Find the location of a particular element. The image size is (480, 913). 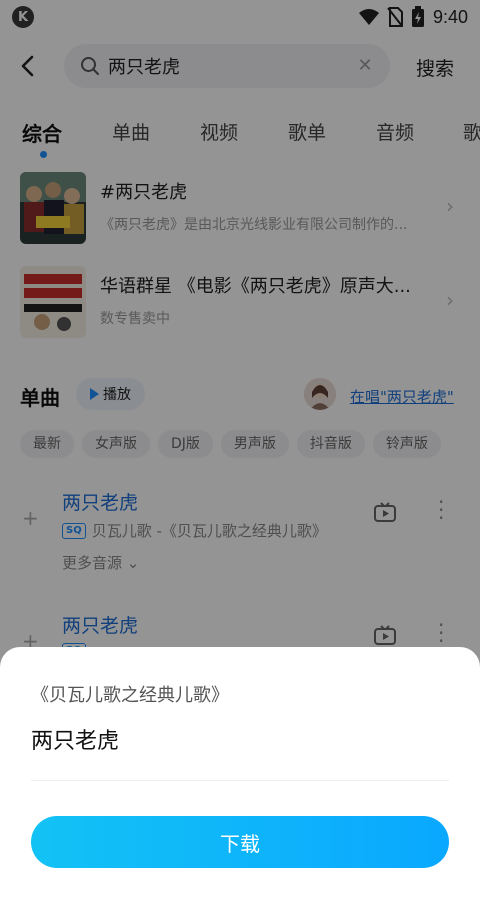

divider is located at coordinates (240, 780).